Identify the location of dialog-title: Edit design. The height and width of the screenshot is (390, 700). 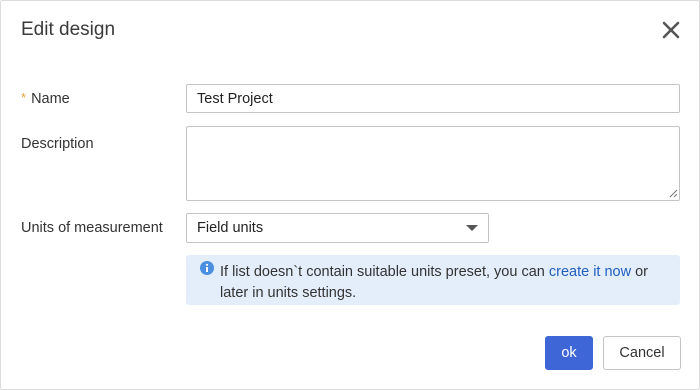
(68, 29).